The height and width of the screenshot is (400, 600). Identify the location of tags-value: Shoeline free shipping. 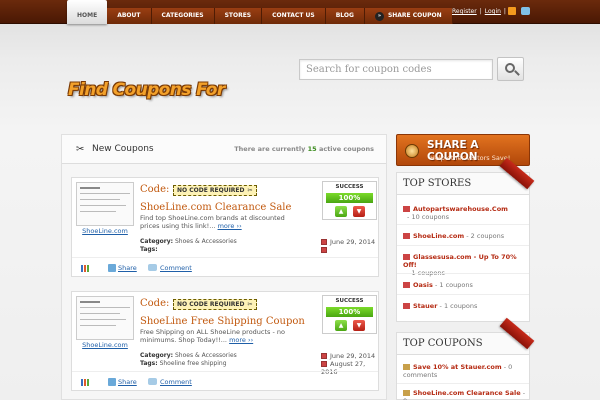
(193, 363).